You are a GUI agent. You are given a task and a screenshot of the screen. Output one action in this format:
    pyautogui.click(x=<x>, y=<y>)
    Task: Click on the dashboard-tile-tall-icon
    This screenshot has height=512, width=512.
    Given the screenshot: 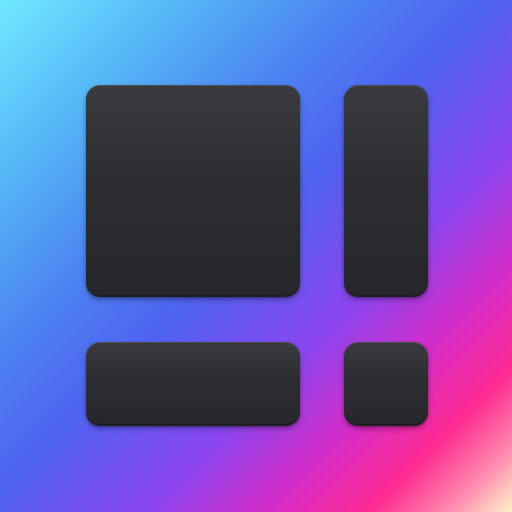 What is the action you would take?
    pyautogui.click(x=386, y=191)
    